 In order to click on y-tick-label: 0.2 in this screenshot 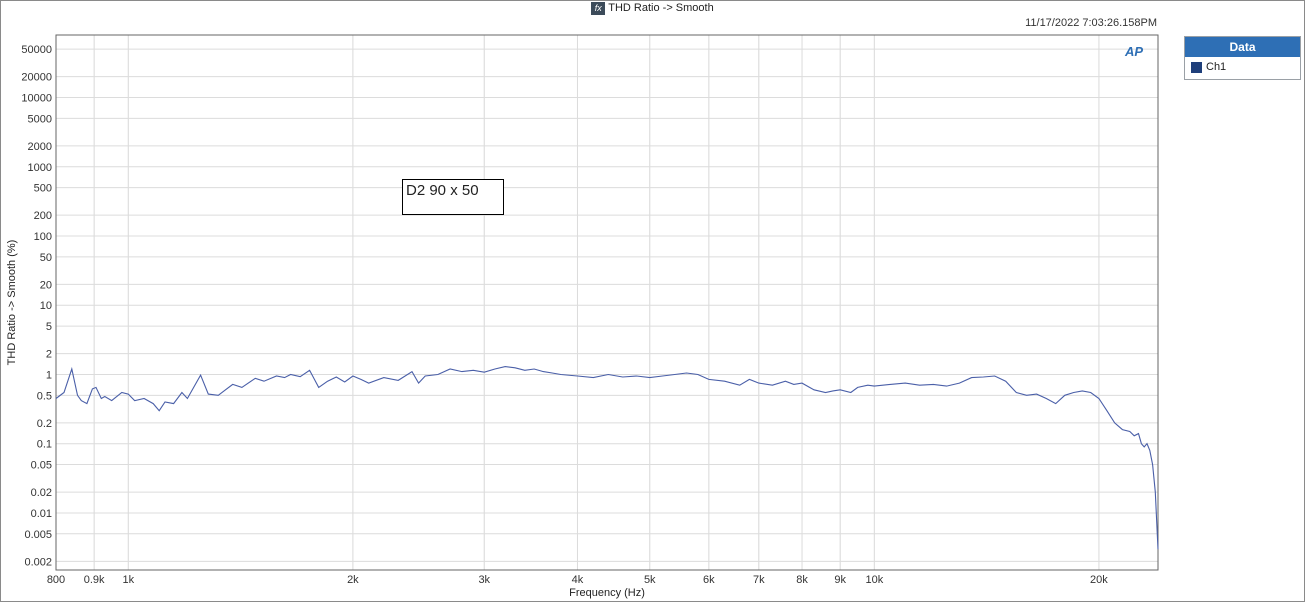, I will do `click(44, 424)`.